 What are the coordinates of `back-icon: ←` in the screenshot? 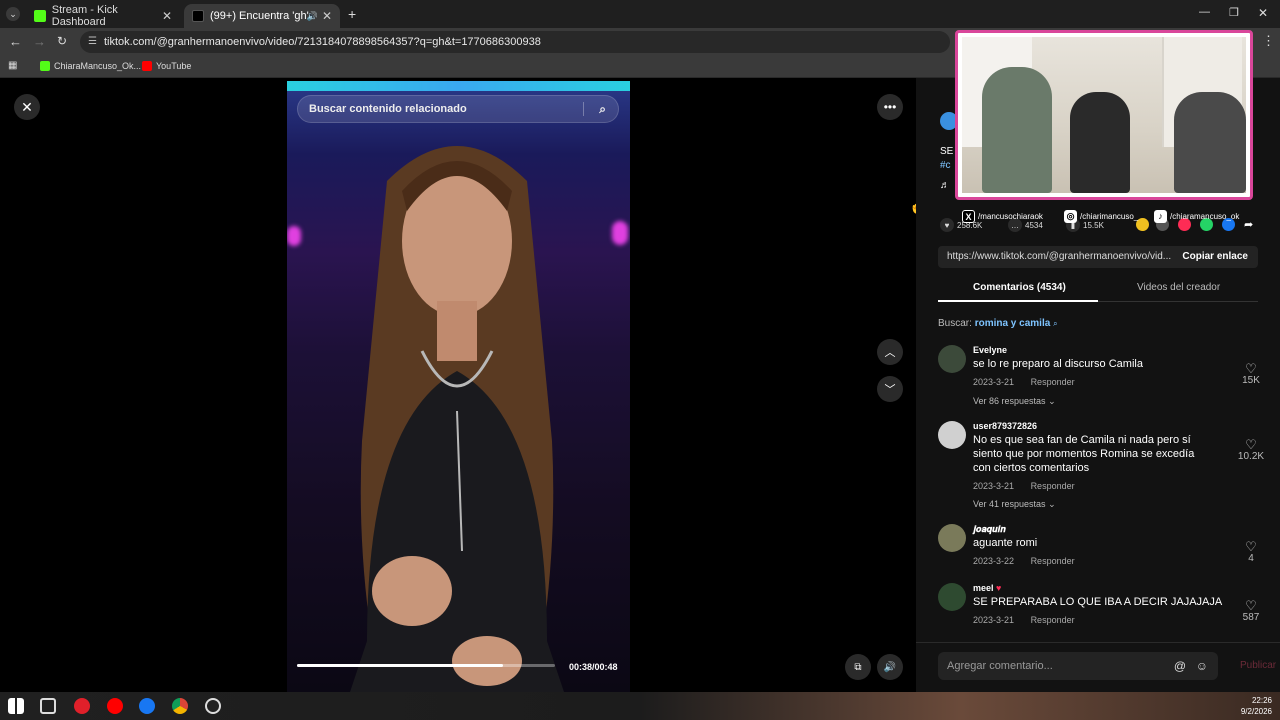 It's located at (15, 41).